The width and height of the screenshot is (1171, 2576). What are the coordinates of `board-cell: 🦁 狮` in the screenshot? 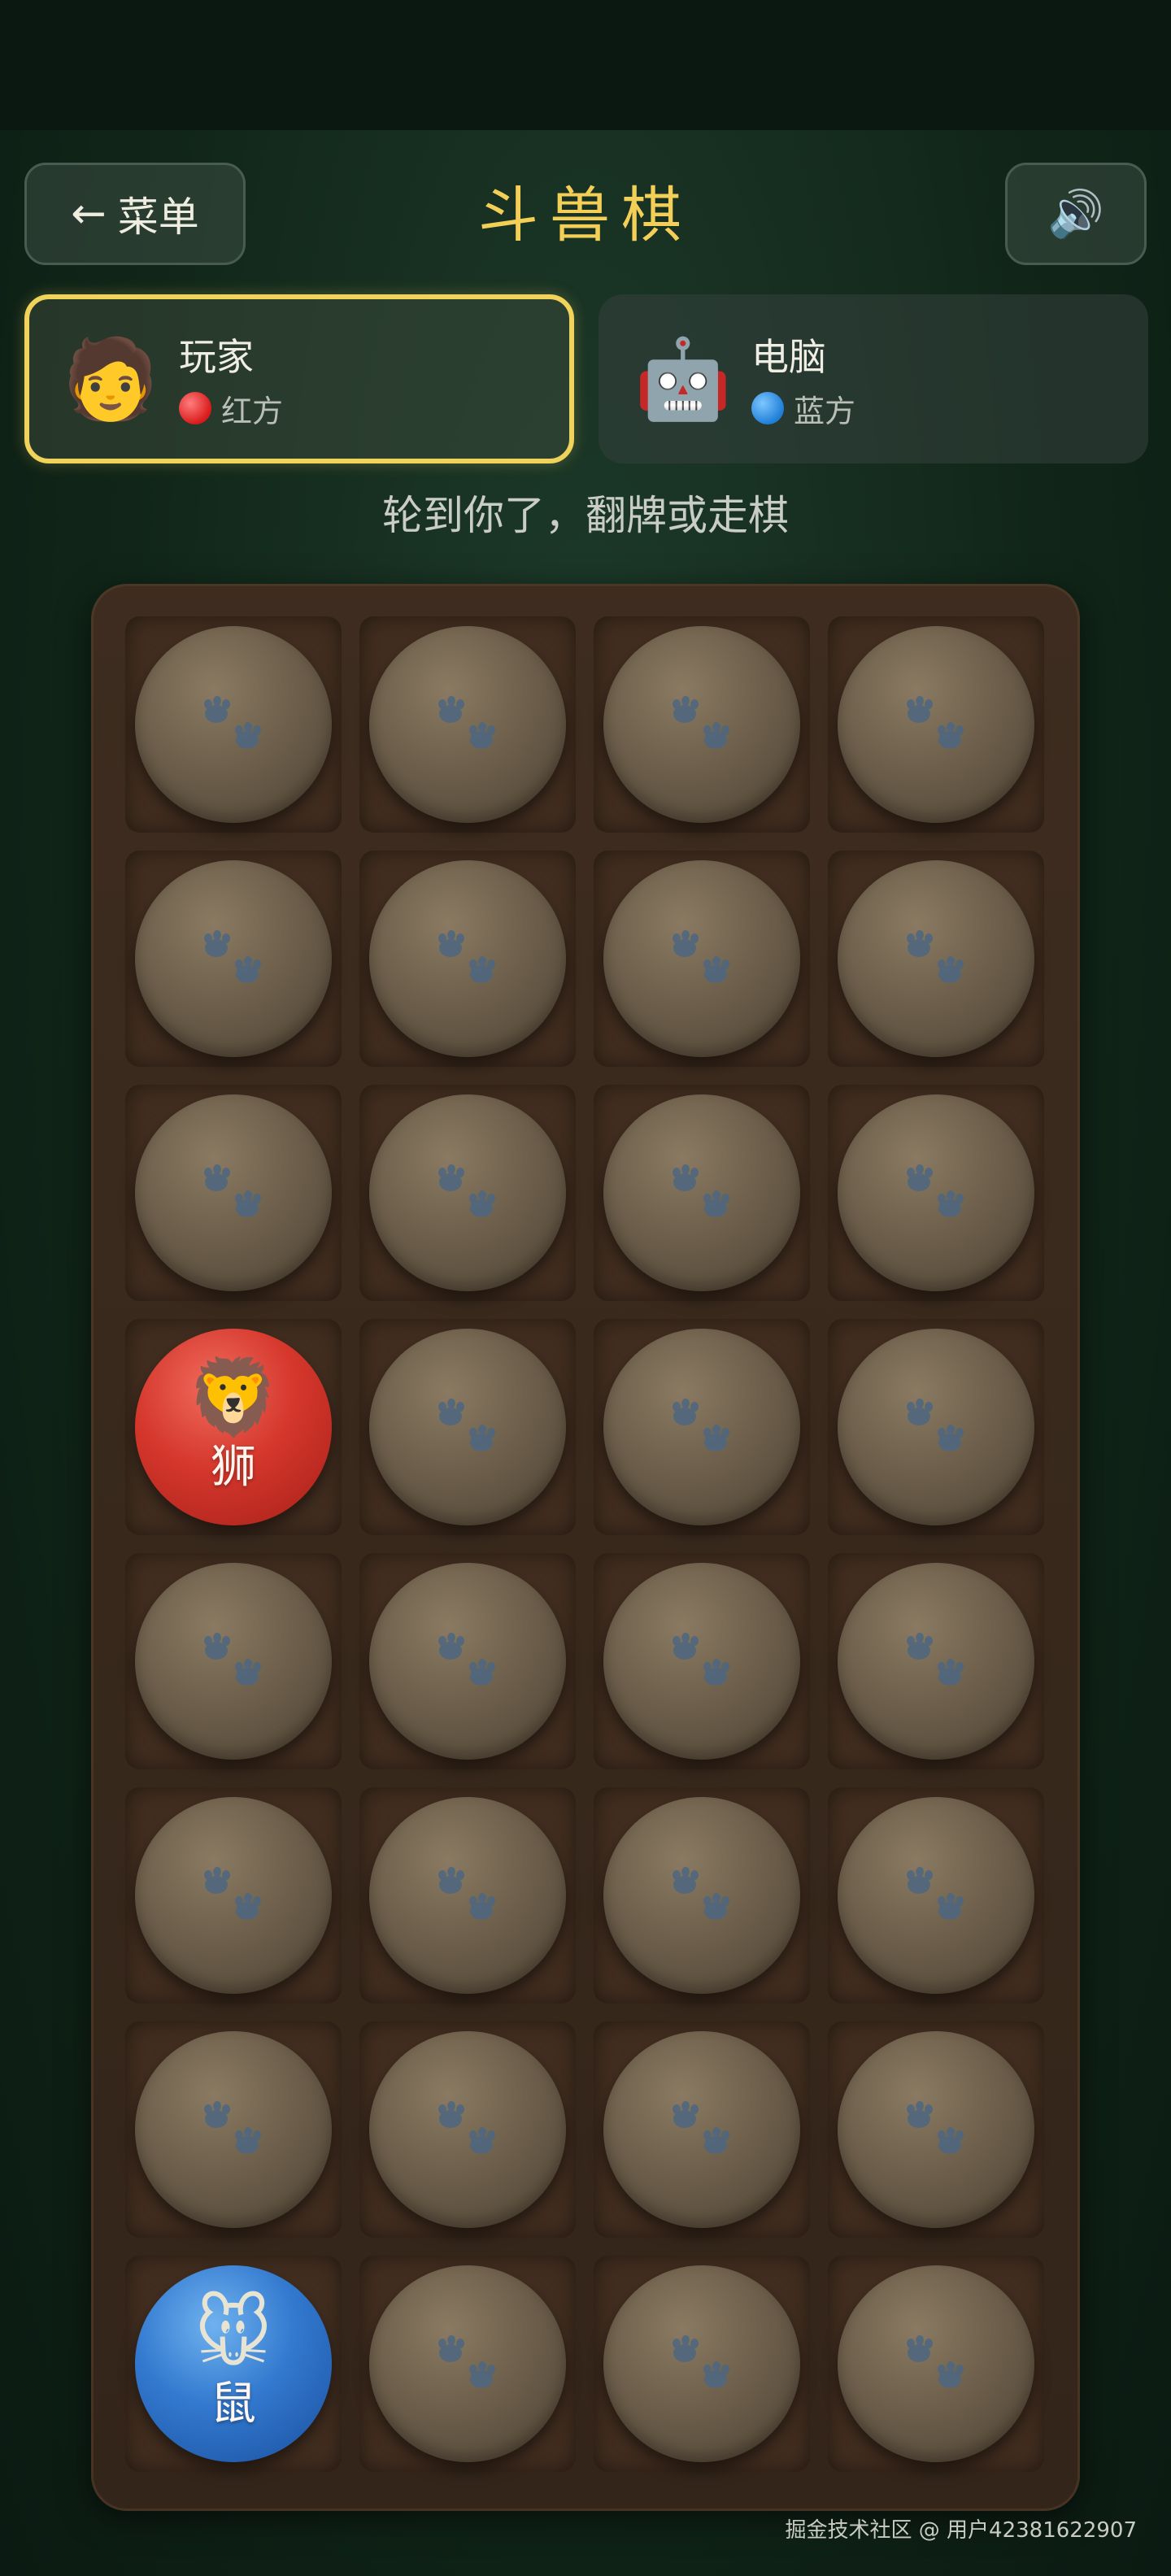 It's located at (234, 1427).